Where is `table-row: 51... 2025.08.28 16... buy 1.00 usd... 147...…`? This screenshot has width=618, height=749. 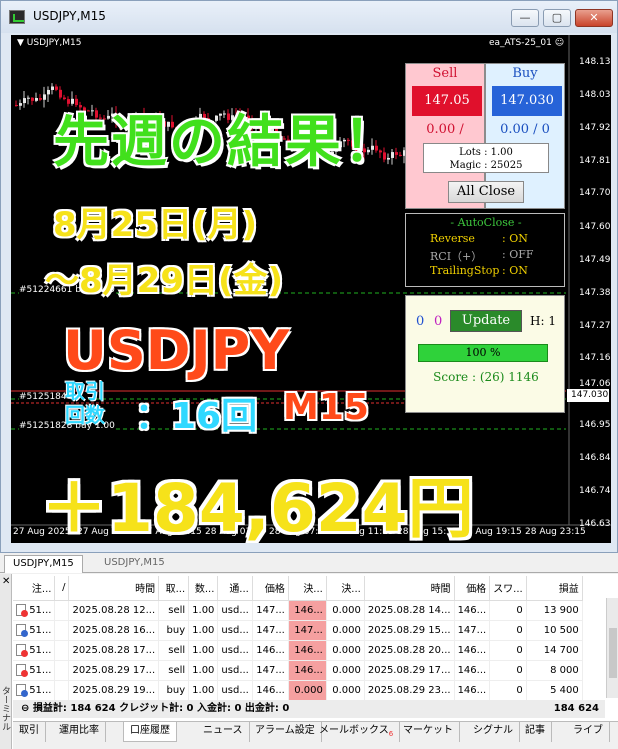
table-row: 51... 2025.08.28 16... buy 1.00 usd... 147...… is located at coordinates (298, 630).